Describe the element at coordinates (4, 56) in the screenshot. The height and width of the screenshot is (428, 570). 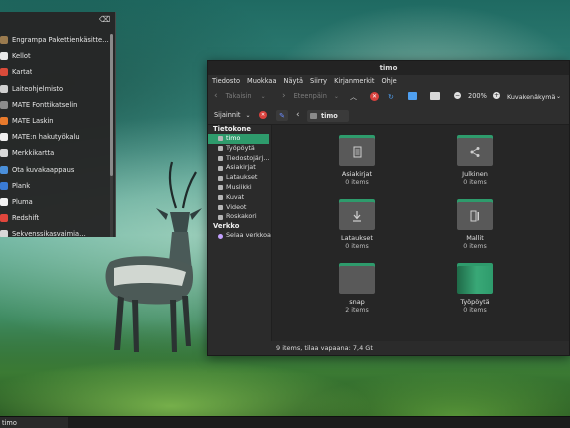
I see `clock-icon` at that location.